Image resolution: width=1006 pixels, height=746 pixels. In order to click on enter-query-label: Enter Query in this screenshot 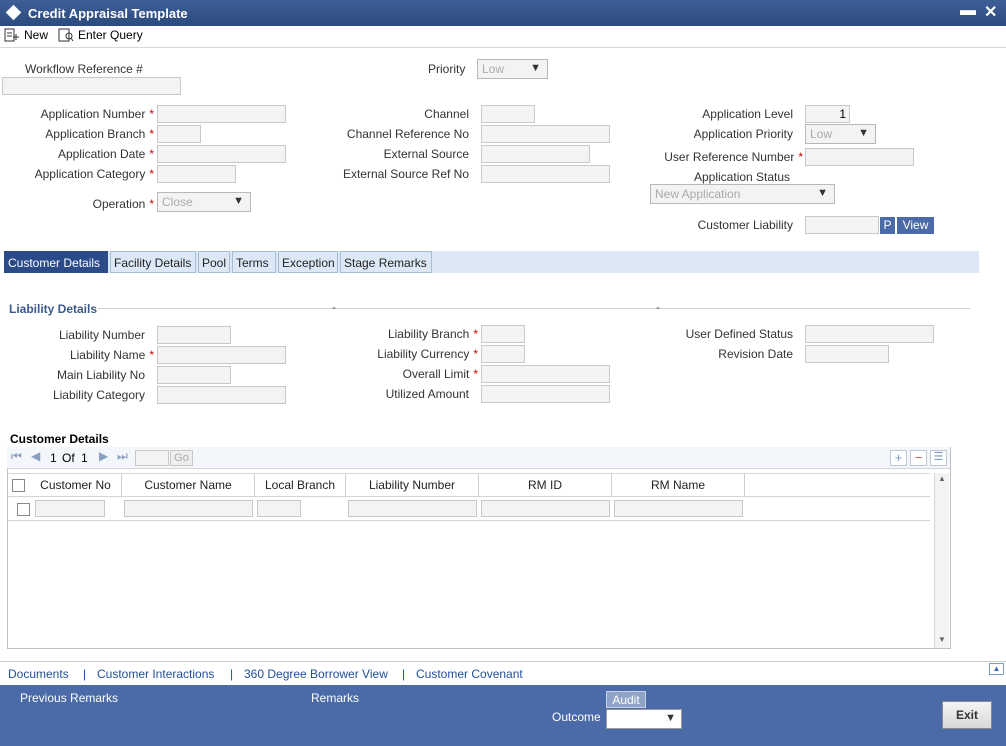, I will do `click(110, 35)`.